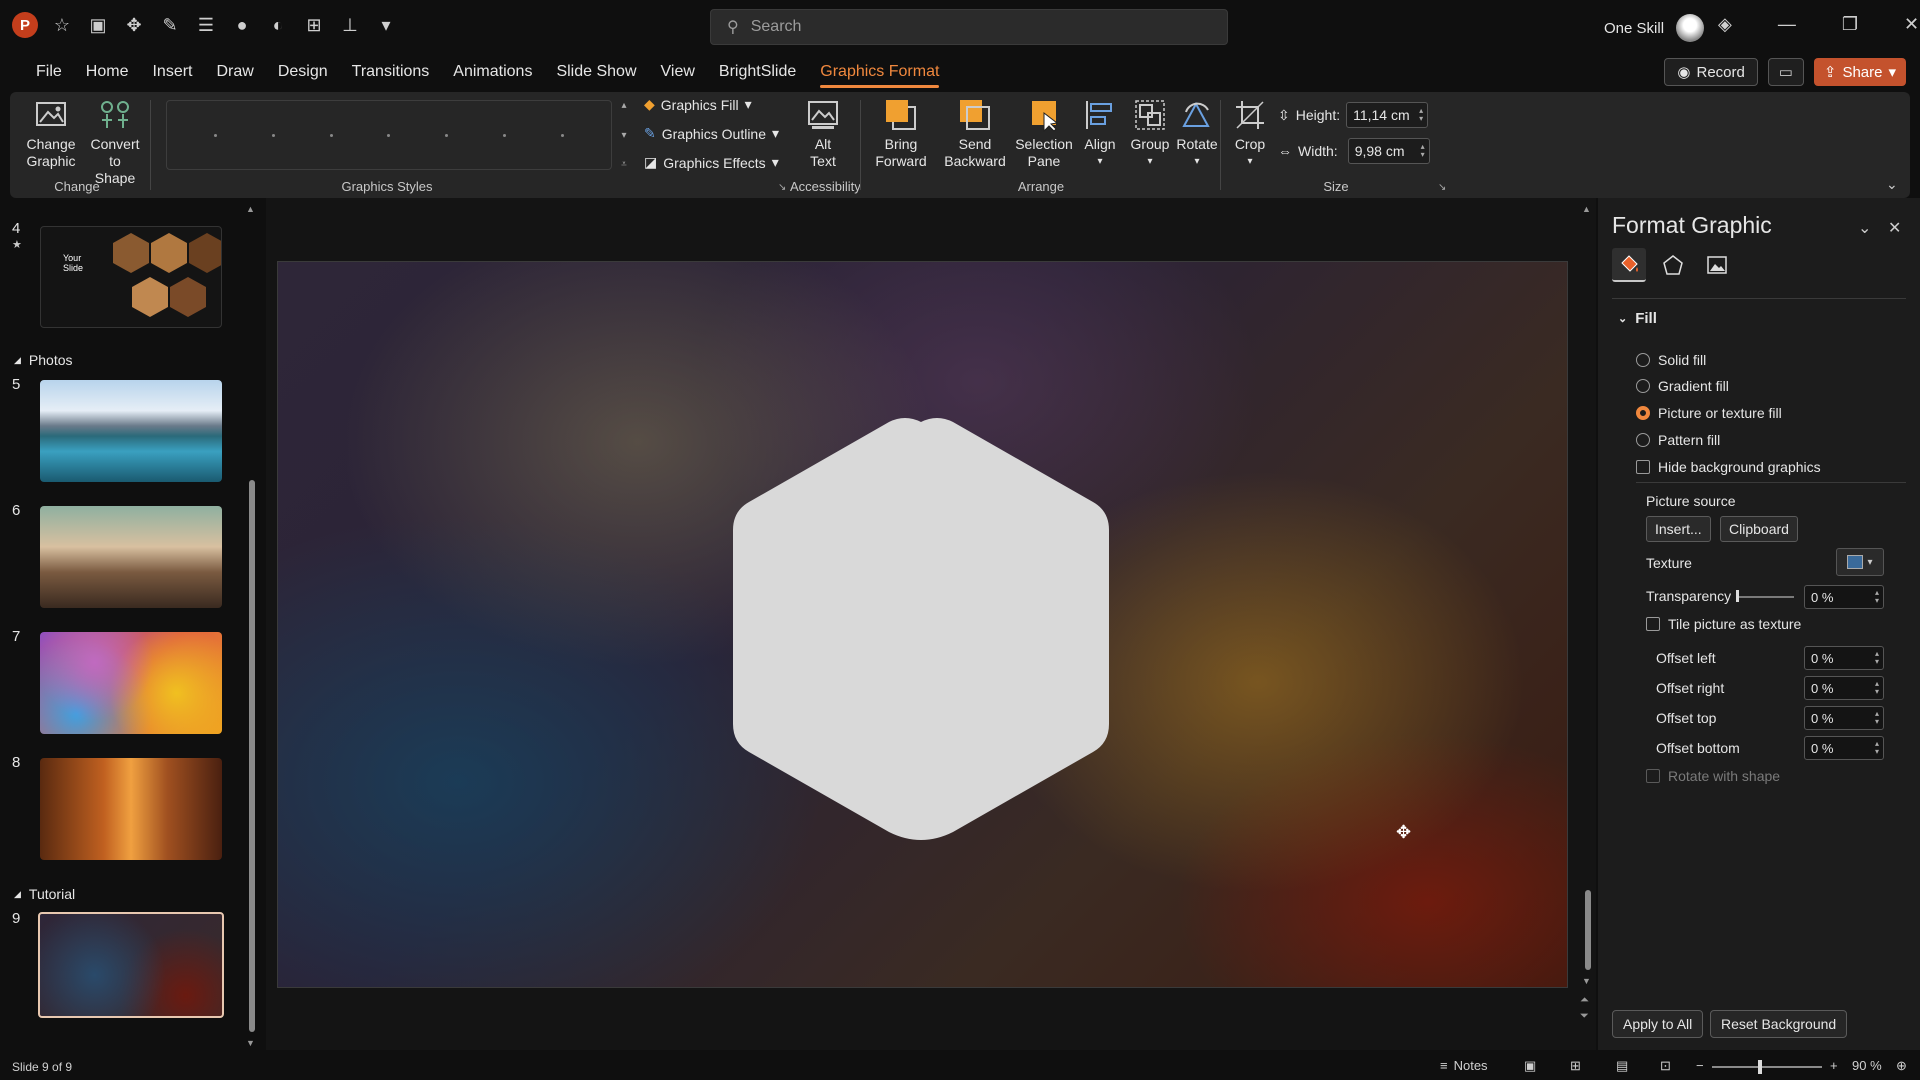  What do you see at coordinates (314, 25) in the screenshot?
I see `distribute-icon: ⊞` at bounding box center [314, 25].